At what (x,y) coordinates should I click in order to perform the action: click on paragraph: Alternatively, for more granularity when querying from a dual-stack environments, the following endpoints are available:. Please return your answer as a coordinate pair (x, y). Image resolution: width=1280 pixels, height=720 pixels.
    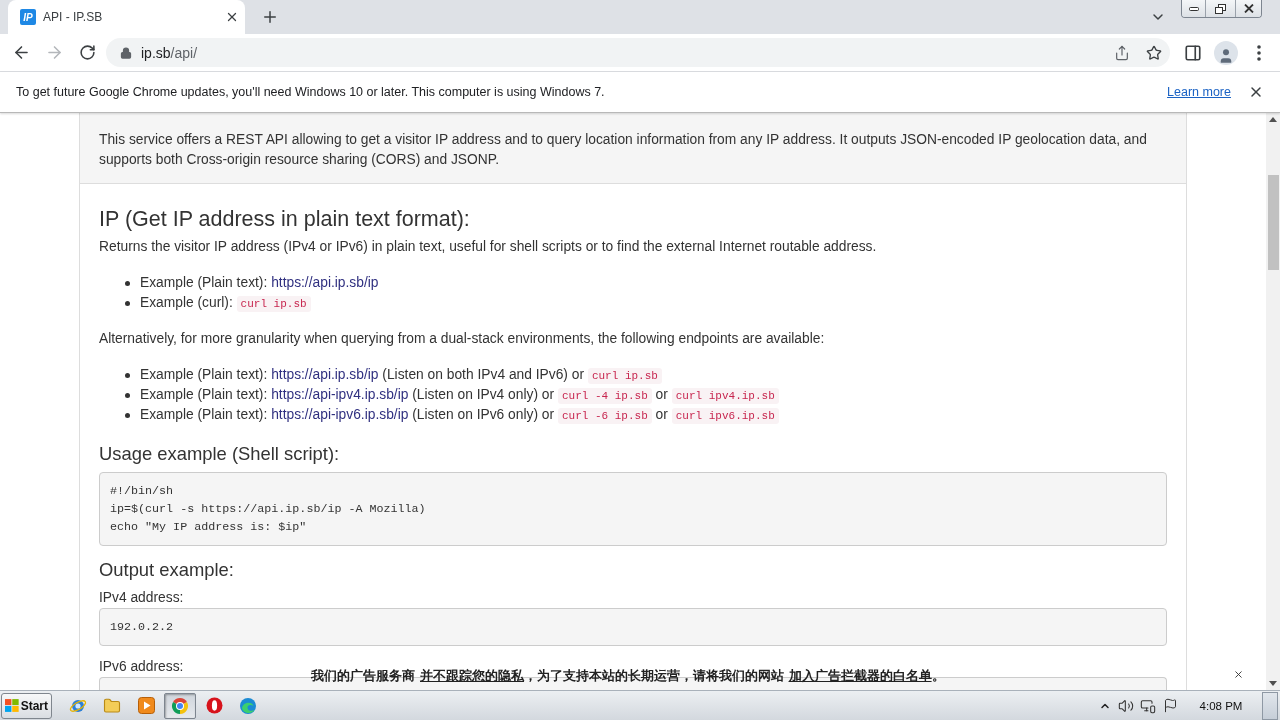
    Looking at the image, I should click on (462, 339).